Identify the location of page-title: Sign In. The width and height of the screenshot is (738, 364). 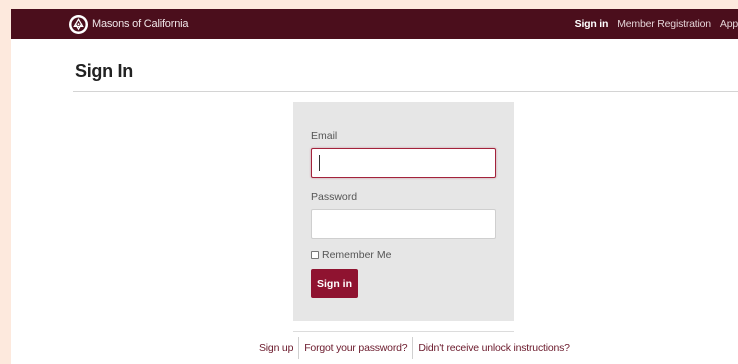
(104, 71).